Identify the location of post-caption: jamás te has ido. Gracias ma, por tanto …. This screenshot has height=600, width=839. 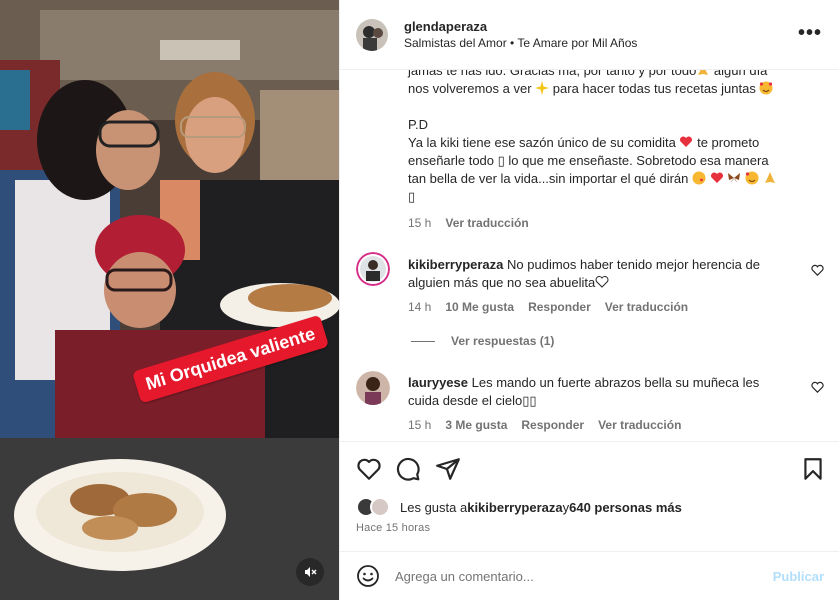
(603, 138).